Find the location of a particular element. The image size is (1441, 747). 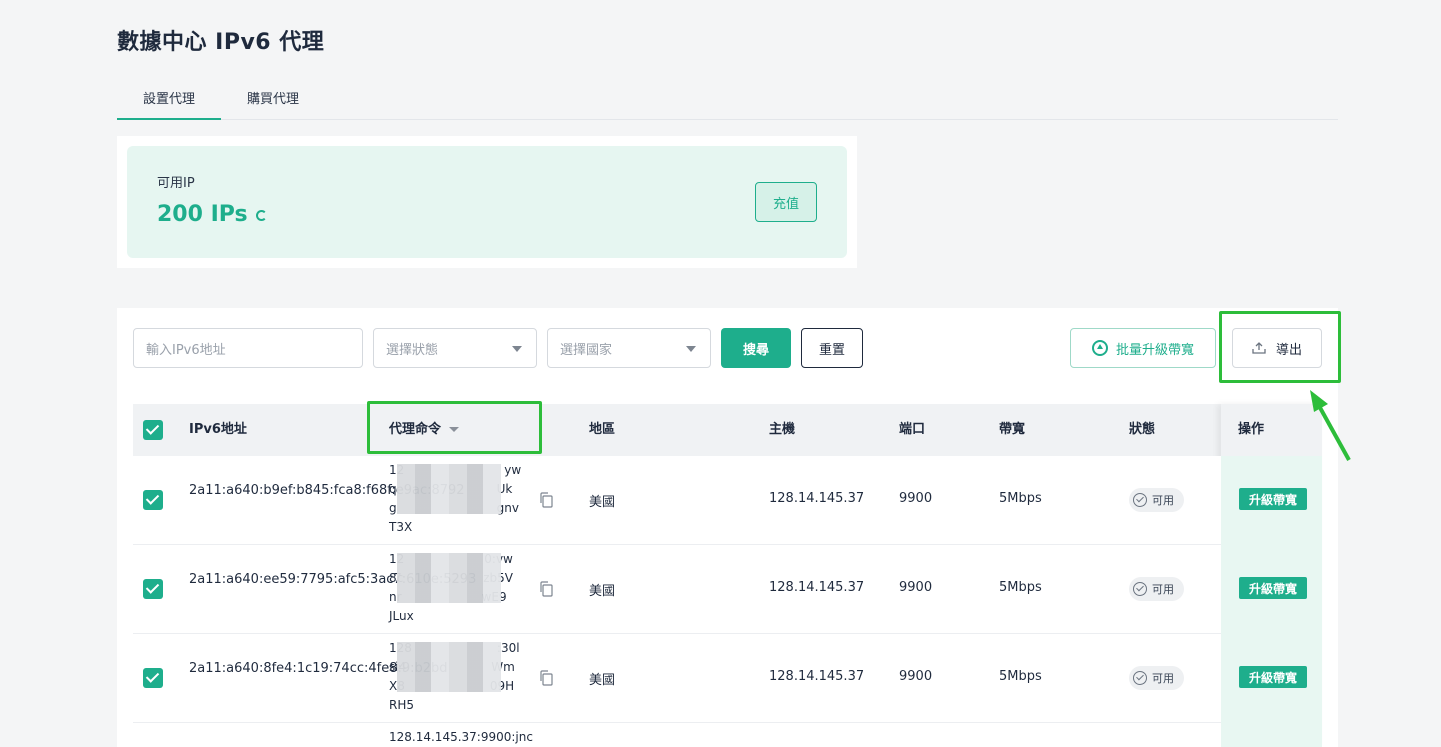

tab-bar: 設置代理 購買代理 is located at coordinates (727, 103).